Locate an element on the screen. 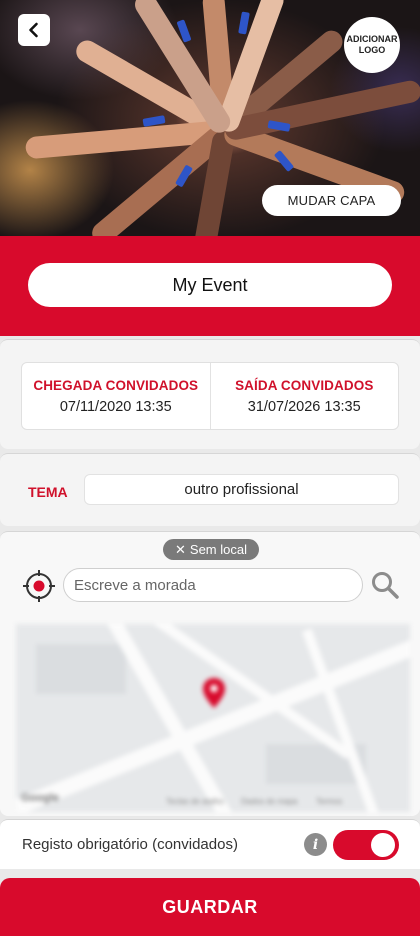 Image resolution: width=420 pixels, height=936 pixels. departure-date-field: SAÍDA CONVIDADOS 31/07/2026 13:35 is located at coordinates (304, 396).